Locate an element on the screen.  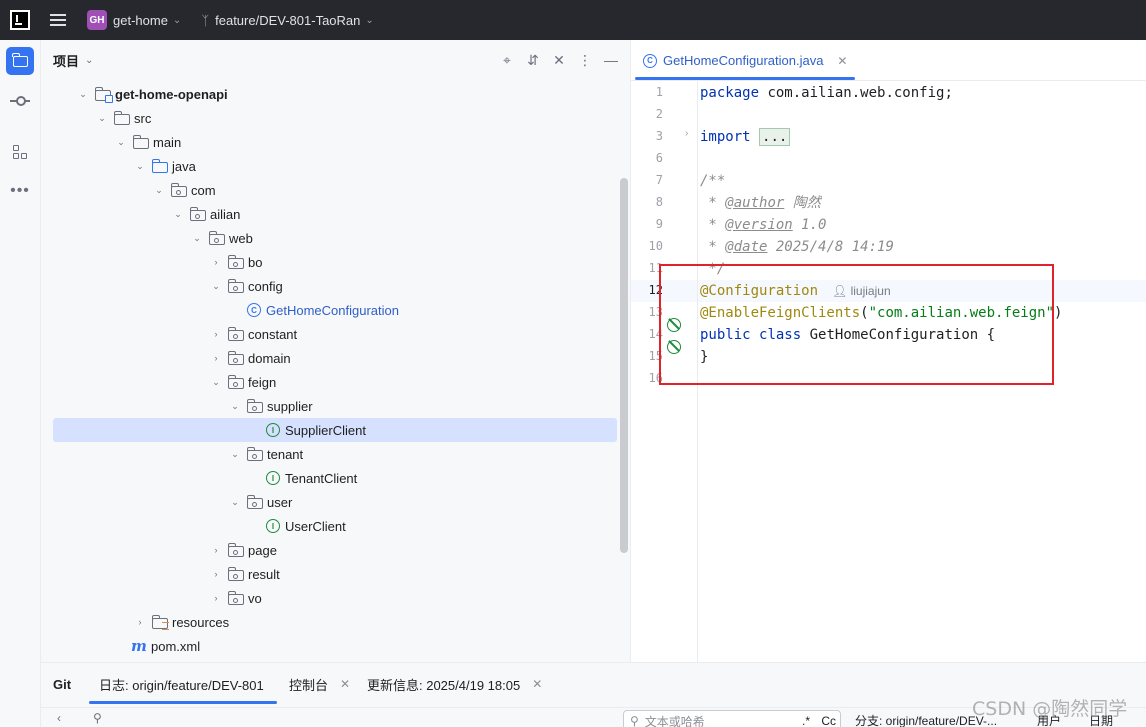
console-tab: 控制台 ✕ is located at coordinates (319, 684).